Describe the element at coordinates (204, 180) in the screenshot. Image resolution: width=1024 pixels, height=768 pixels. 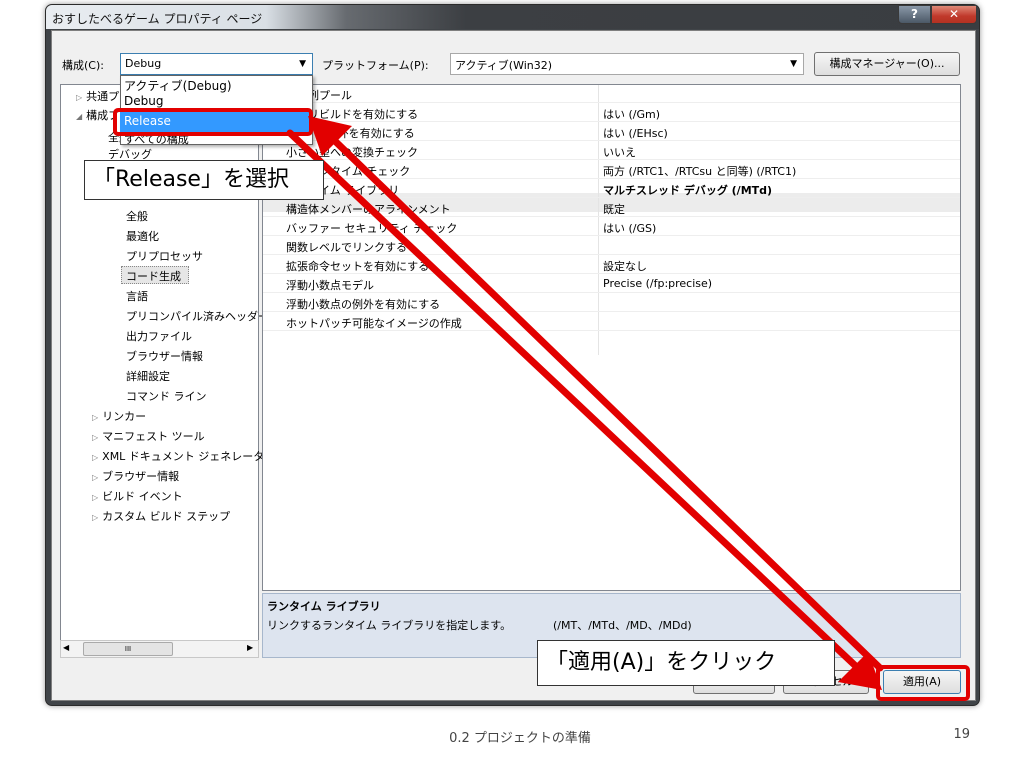
I see `release-callout: 「Release」を選択` at that location.